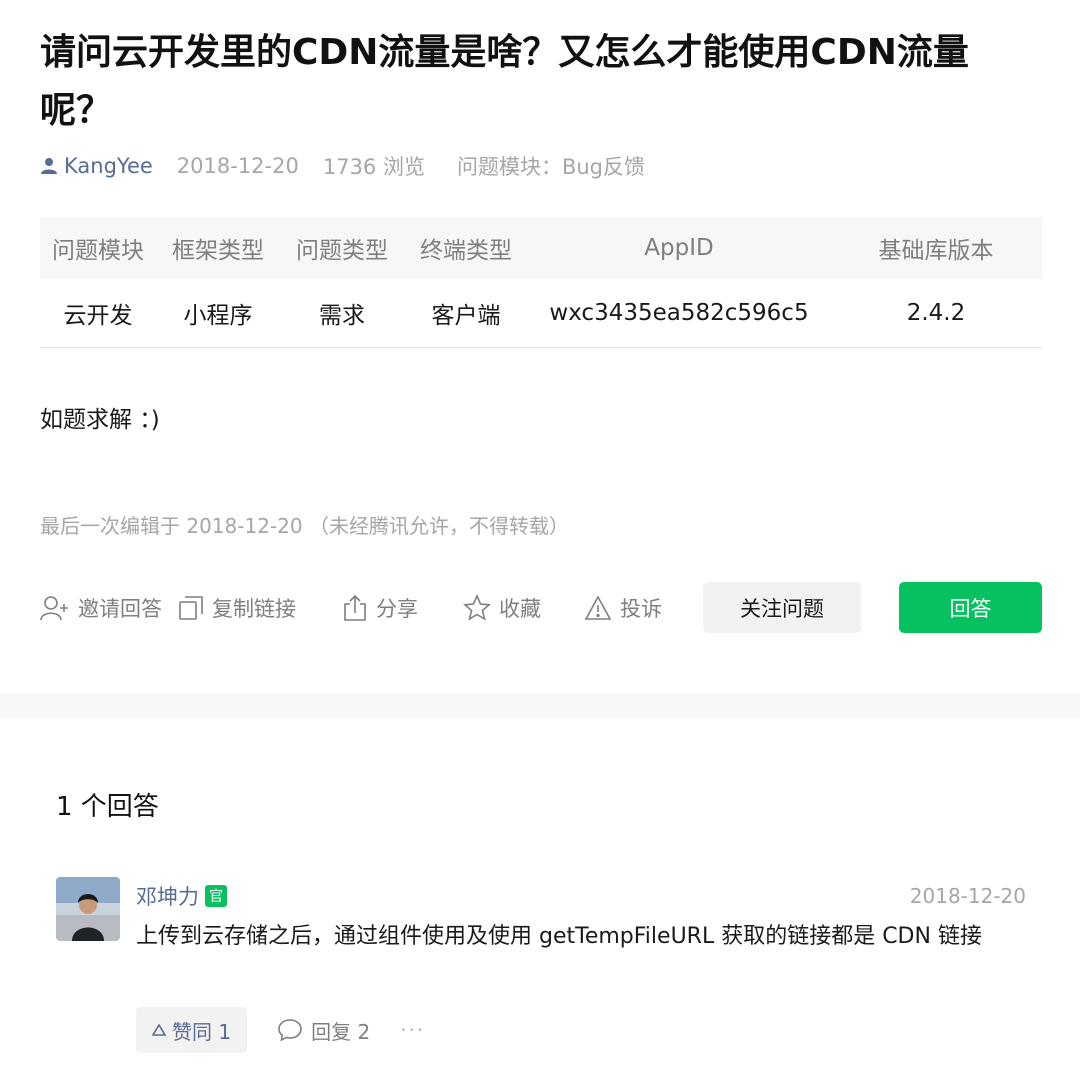 The image size is (1080, 1070). Describe the element at coordinates (355, 607) in the screenshot. I see `share-icon` at that location.